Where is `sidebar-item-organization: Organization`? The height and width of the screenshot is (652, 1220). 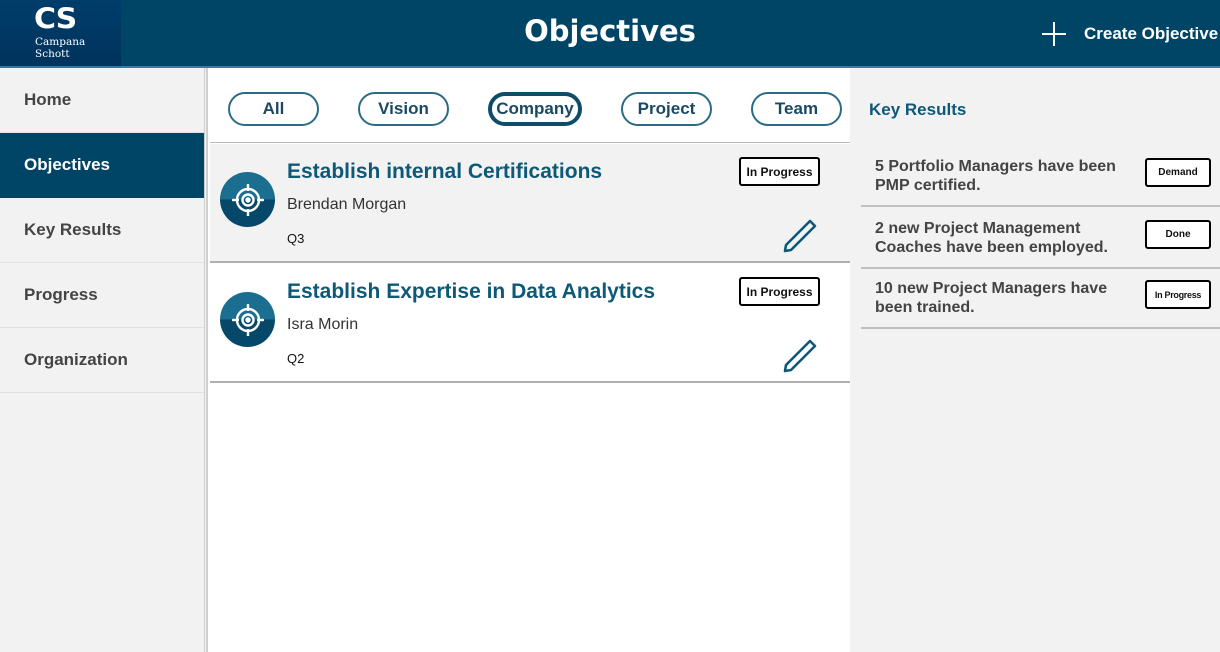
sidebar-item-organization: Organization is located at coordinates (102, 360).